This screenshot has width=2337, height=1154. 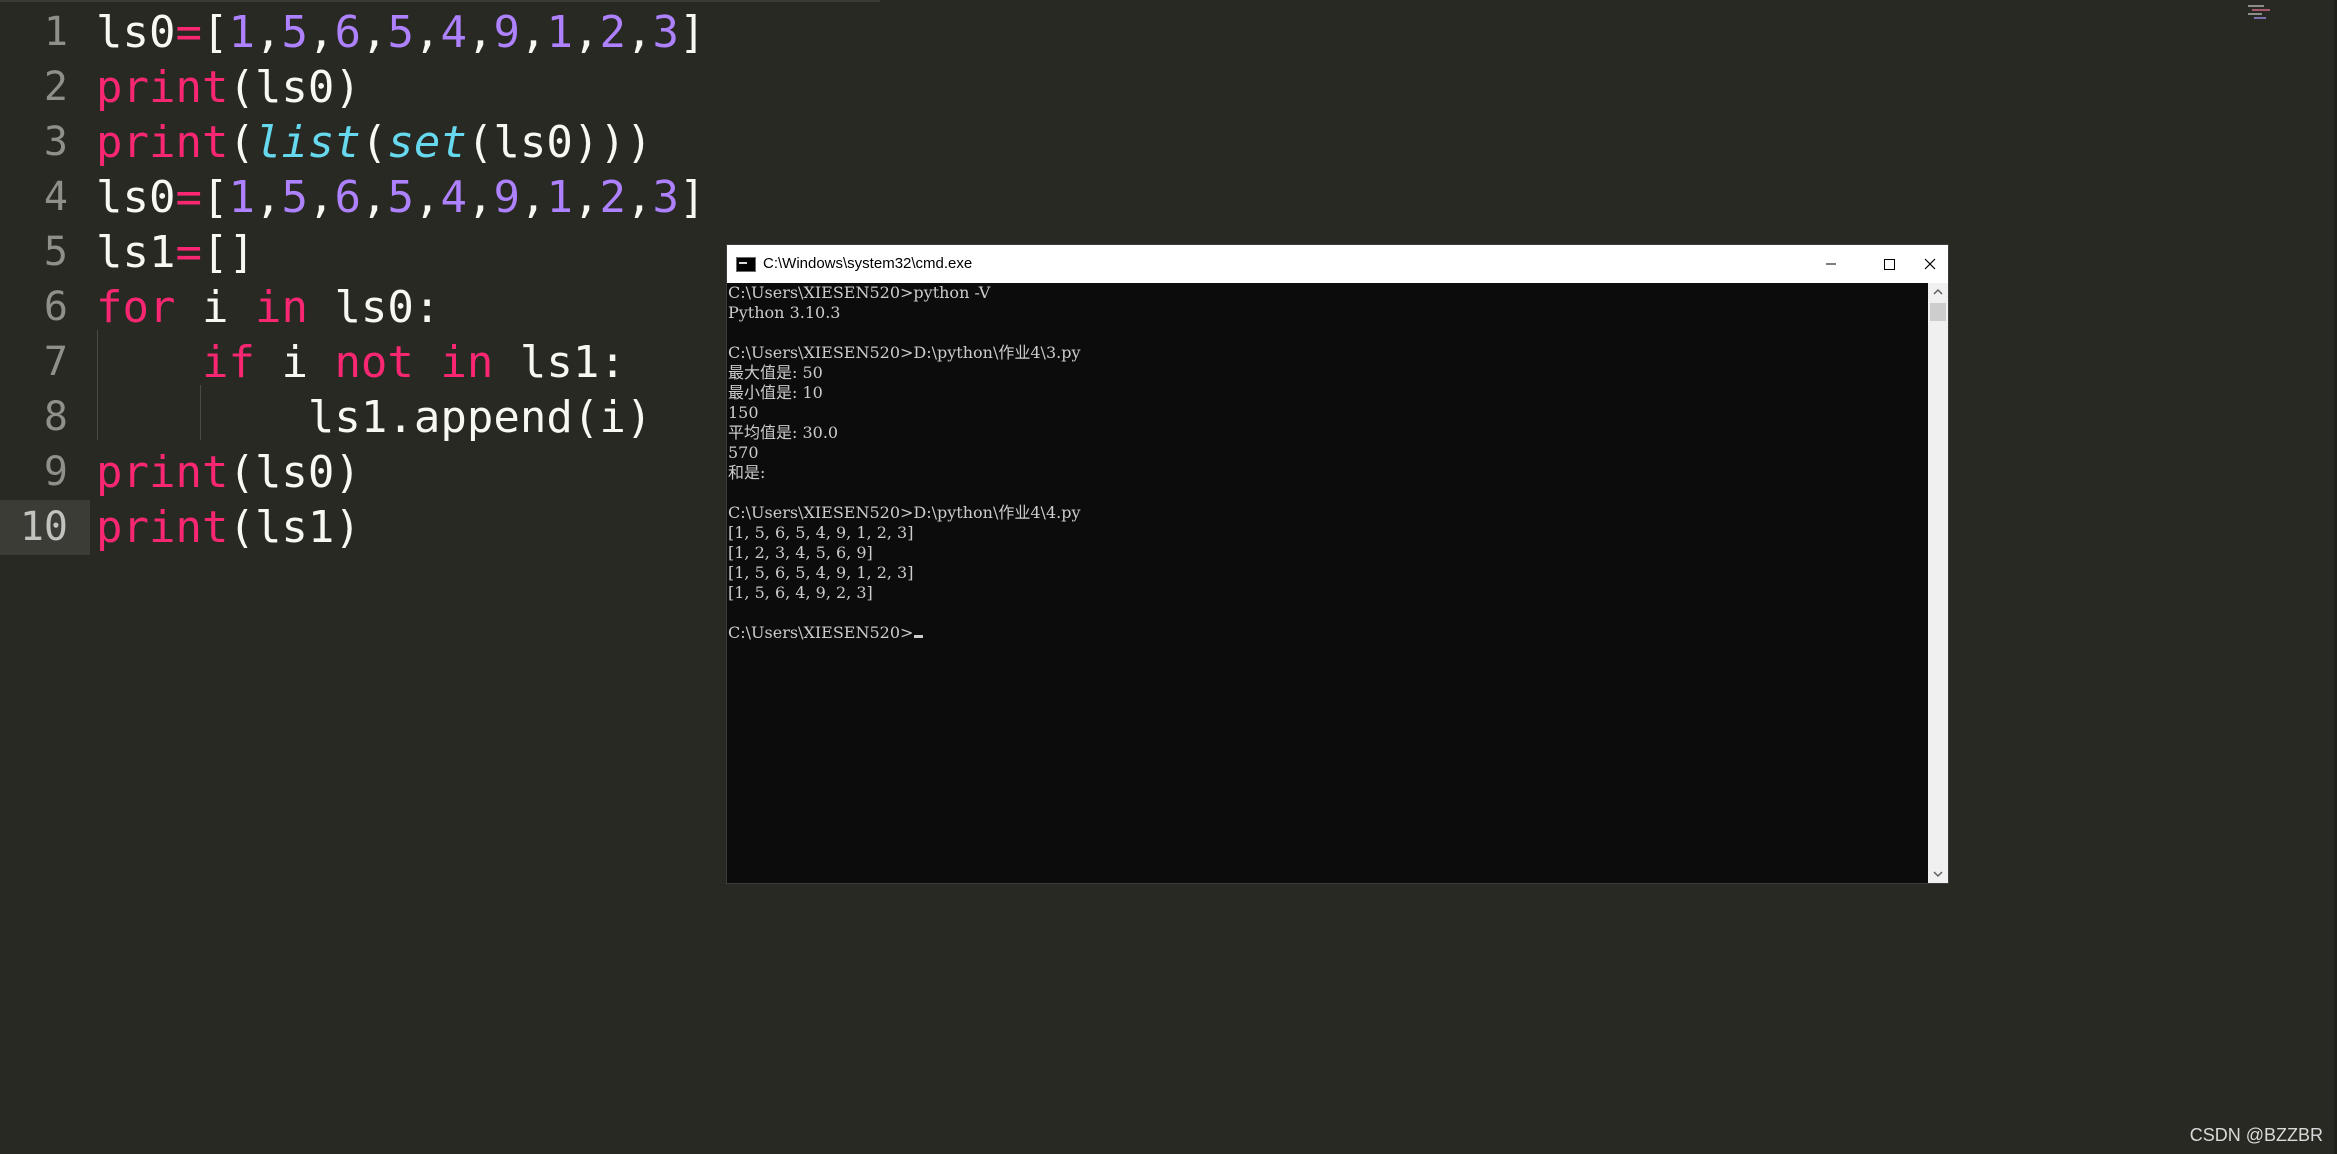 What do you see at coordinates (2256, 1135) in the screenshot?
I see `watermark: CSDN @BZZBR` at bounding box center [2256, 1135].